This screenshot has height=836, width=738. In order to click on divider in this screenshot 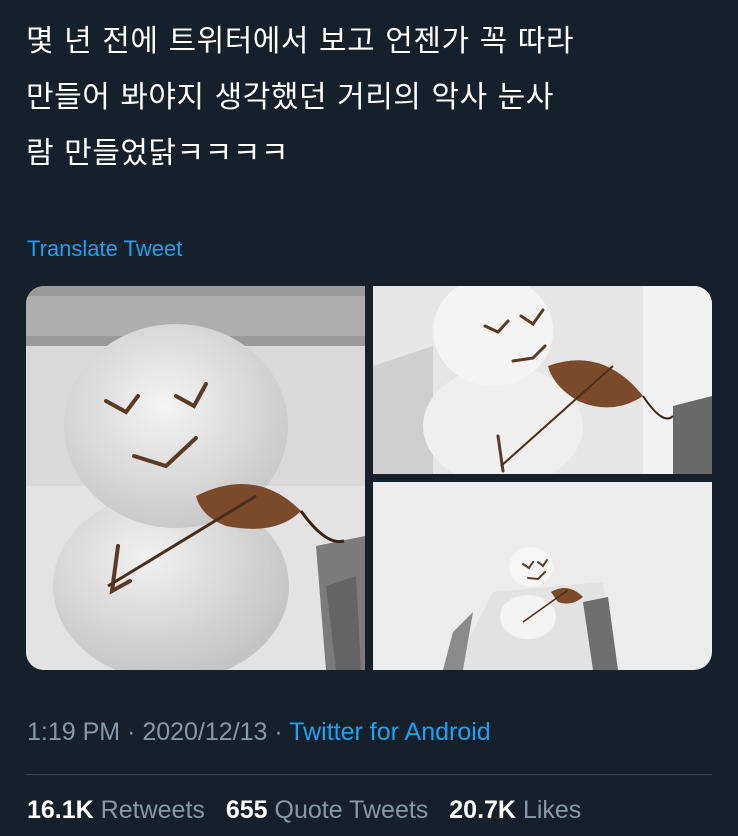, I will do `click(369, 774)`.